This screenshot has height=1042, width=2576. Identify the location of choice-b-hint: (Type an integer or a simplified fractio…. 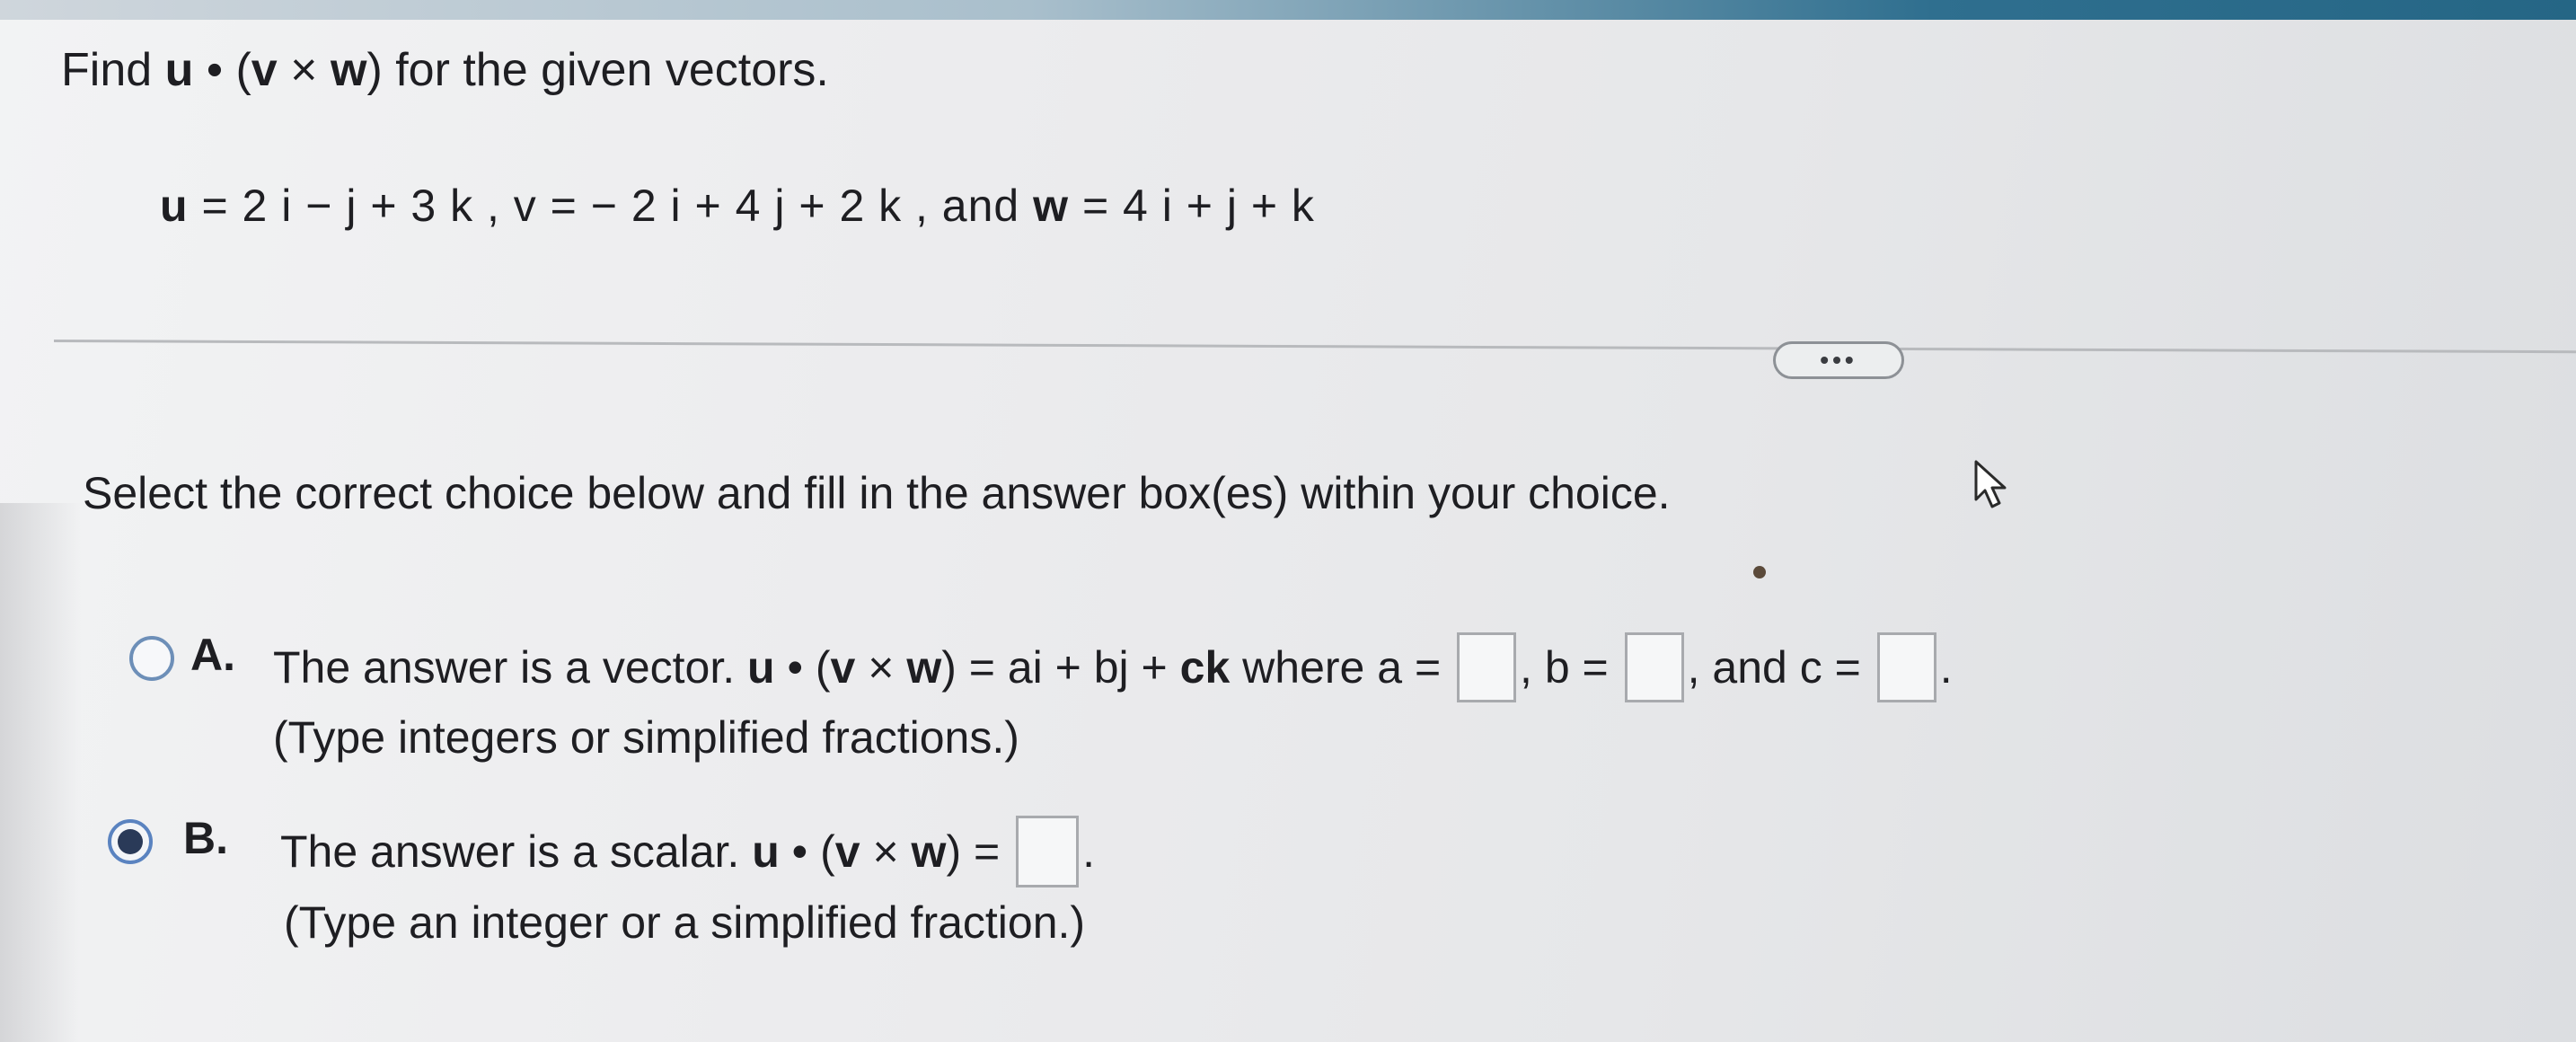
(685, 922).